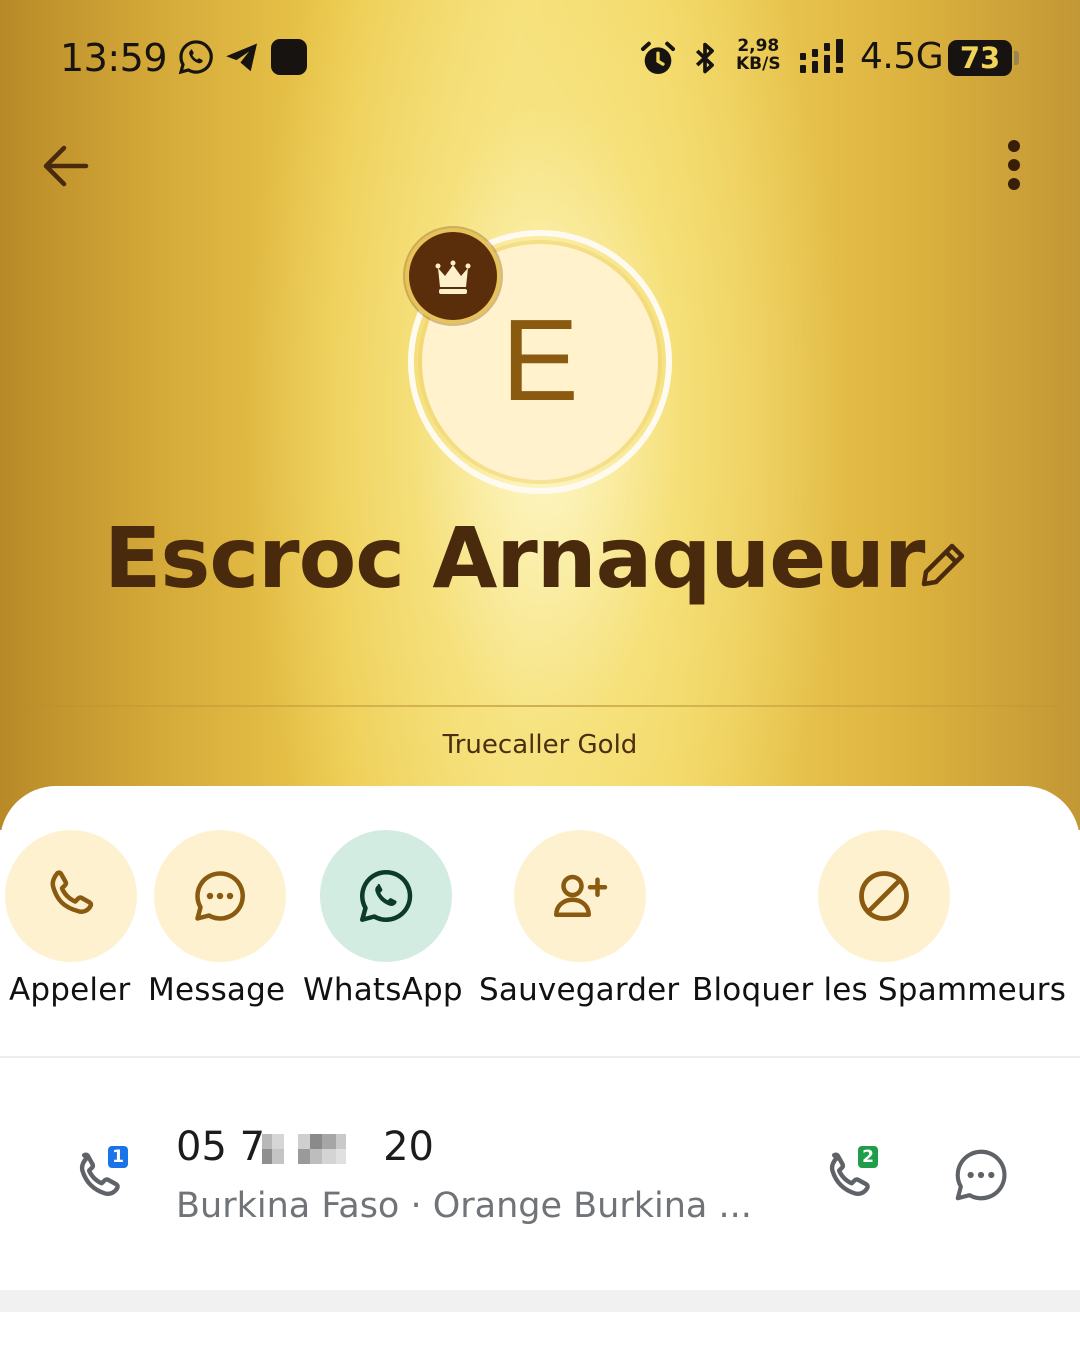 Image resolution: width=1080 pixels, height=1348 pixels. What do you see at coordinates (114, 58) in the screenshot?
I see `status-time: 13:59` at bounding box center [114, 58].